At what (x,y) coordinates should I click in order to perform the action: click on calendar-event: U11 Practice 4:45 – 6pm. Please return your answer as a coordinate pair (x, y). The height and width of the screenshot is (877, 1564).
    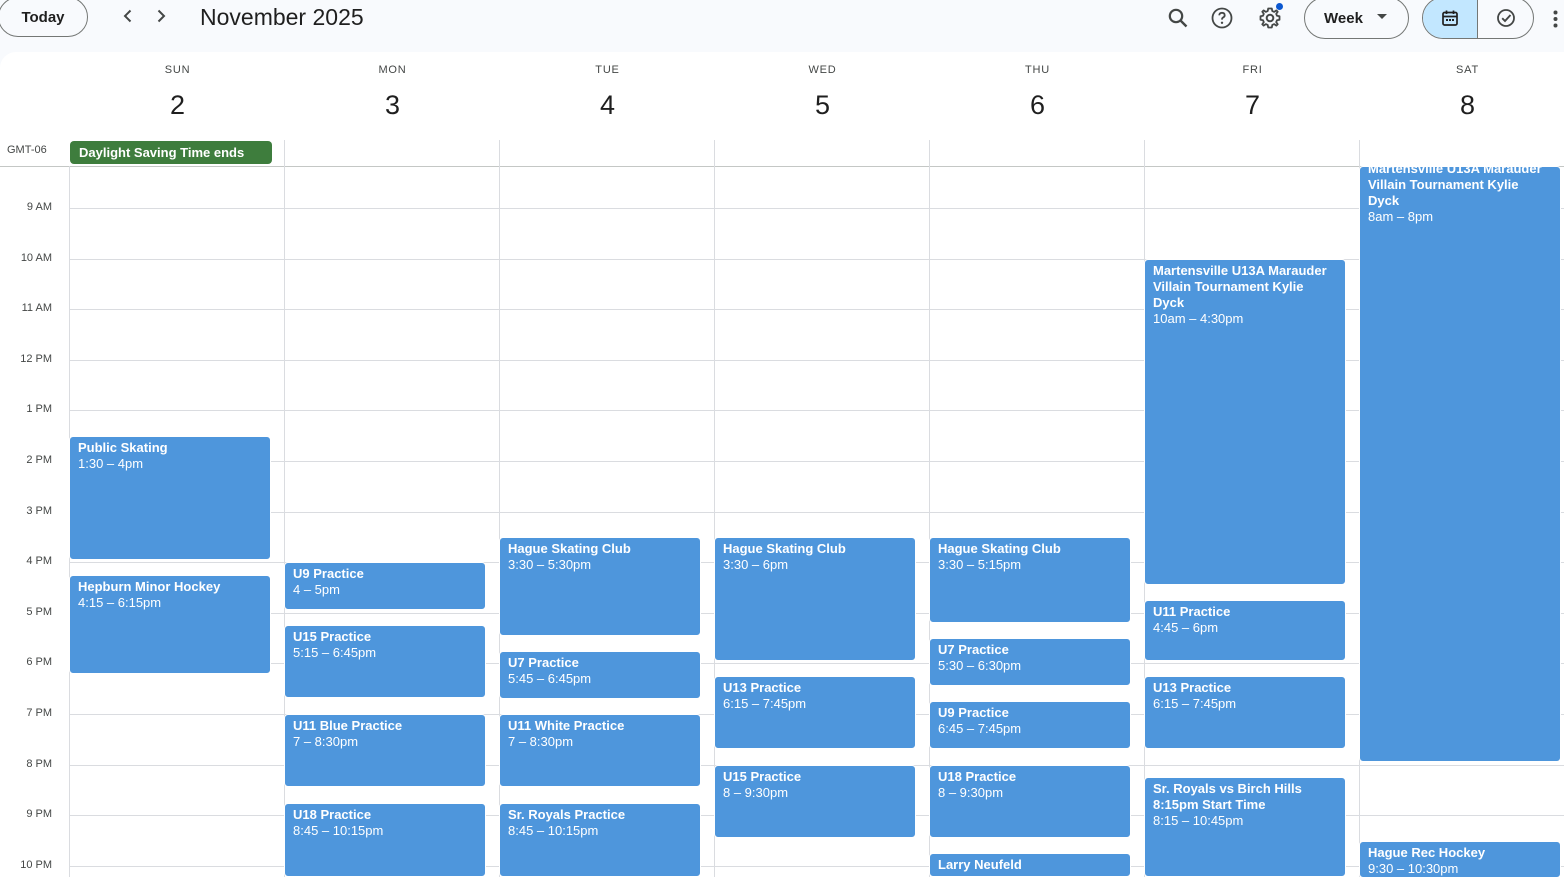
    Looking at the image, I should click on (1245, 630).